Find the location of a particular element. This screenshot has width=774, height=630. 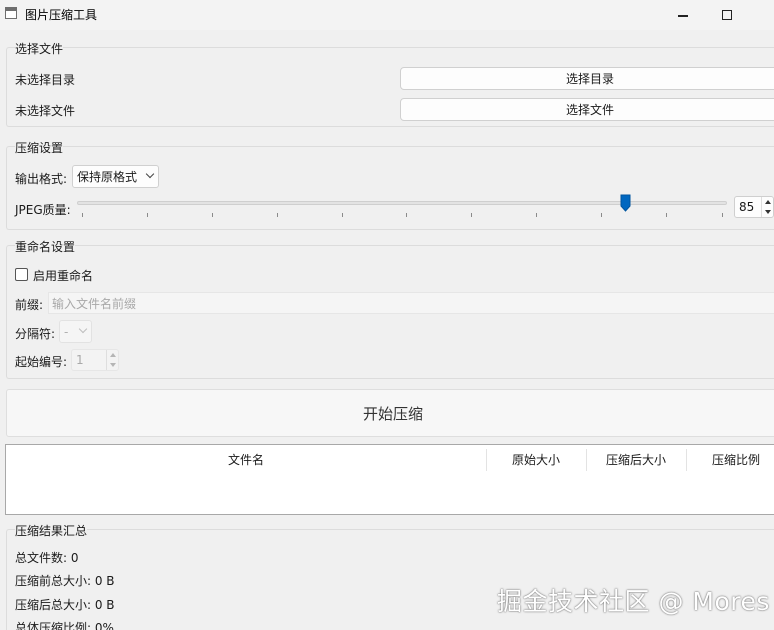

format-select-value: 保持原格式 is located at coordinates (107, 177).